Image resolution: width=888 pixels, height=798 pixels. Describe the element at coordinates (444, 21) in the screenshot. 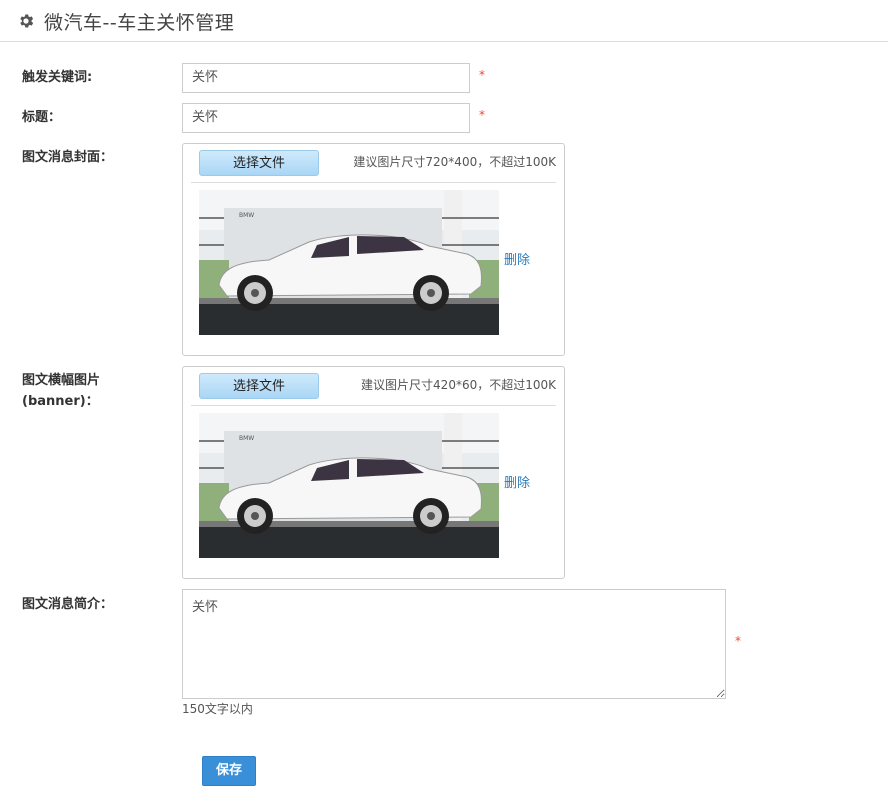

I see `page-header: 微汽车--车主关怀管理` at that location.